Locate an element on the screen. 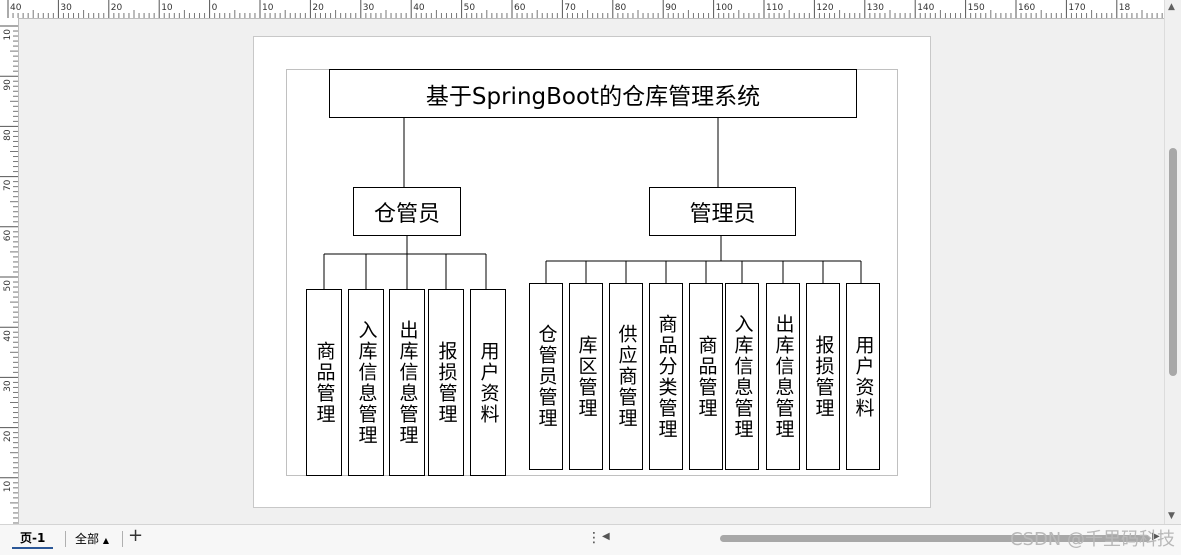  role-box-administrator: 管理员 is located at coordinates (722, 211).